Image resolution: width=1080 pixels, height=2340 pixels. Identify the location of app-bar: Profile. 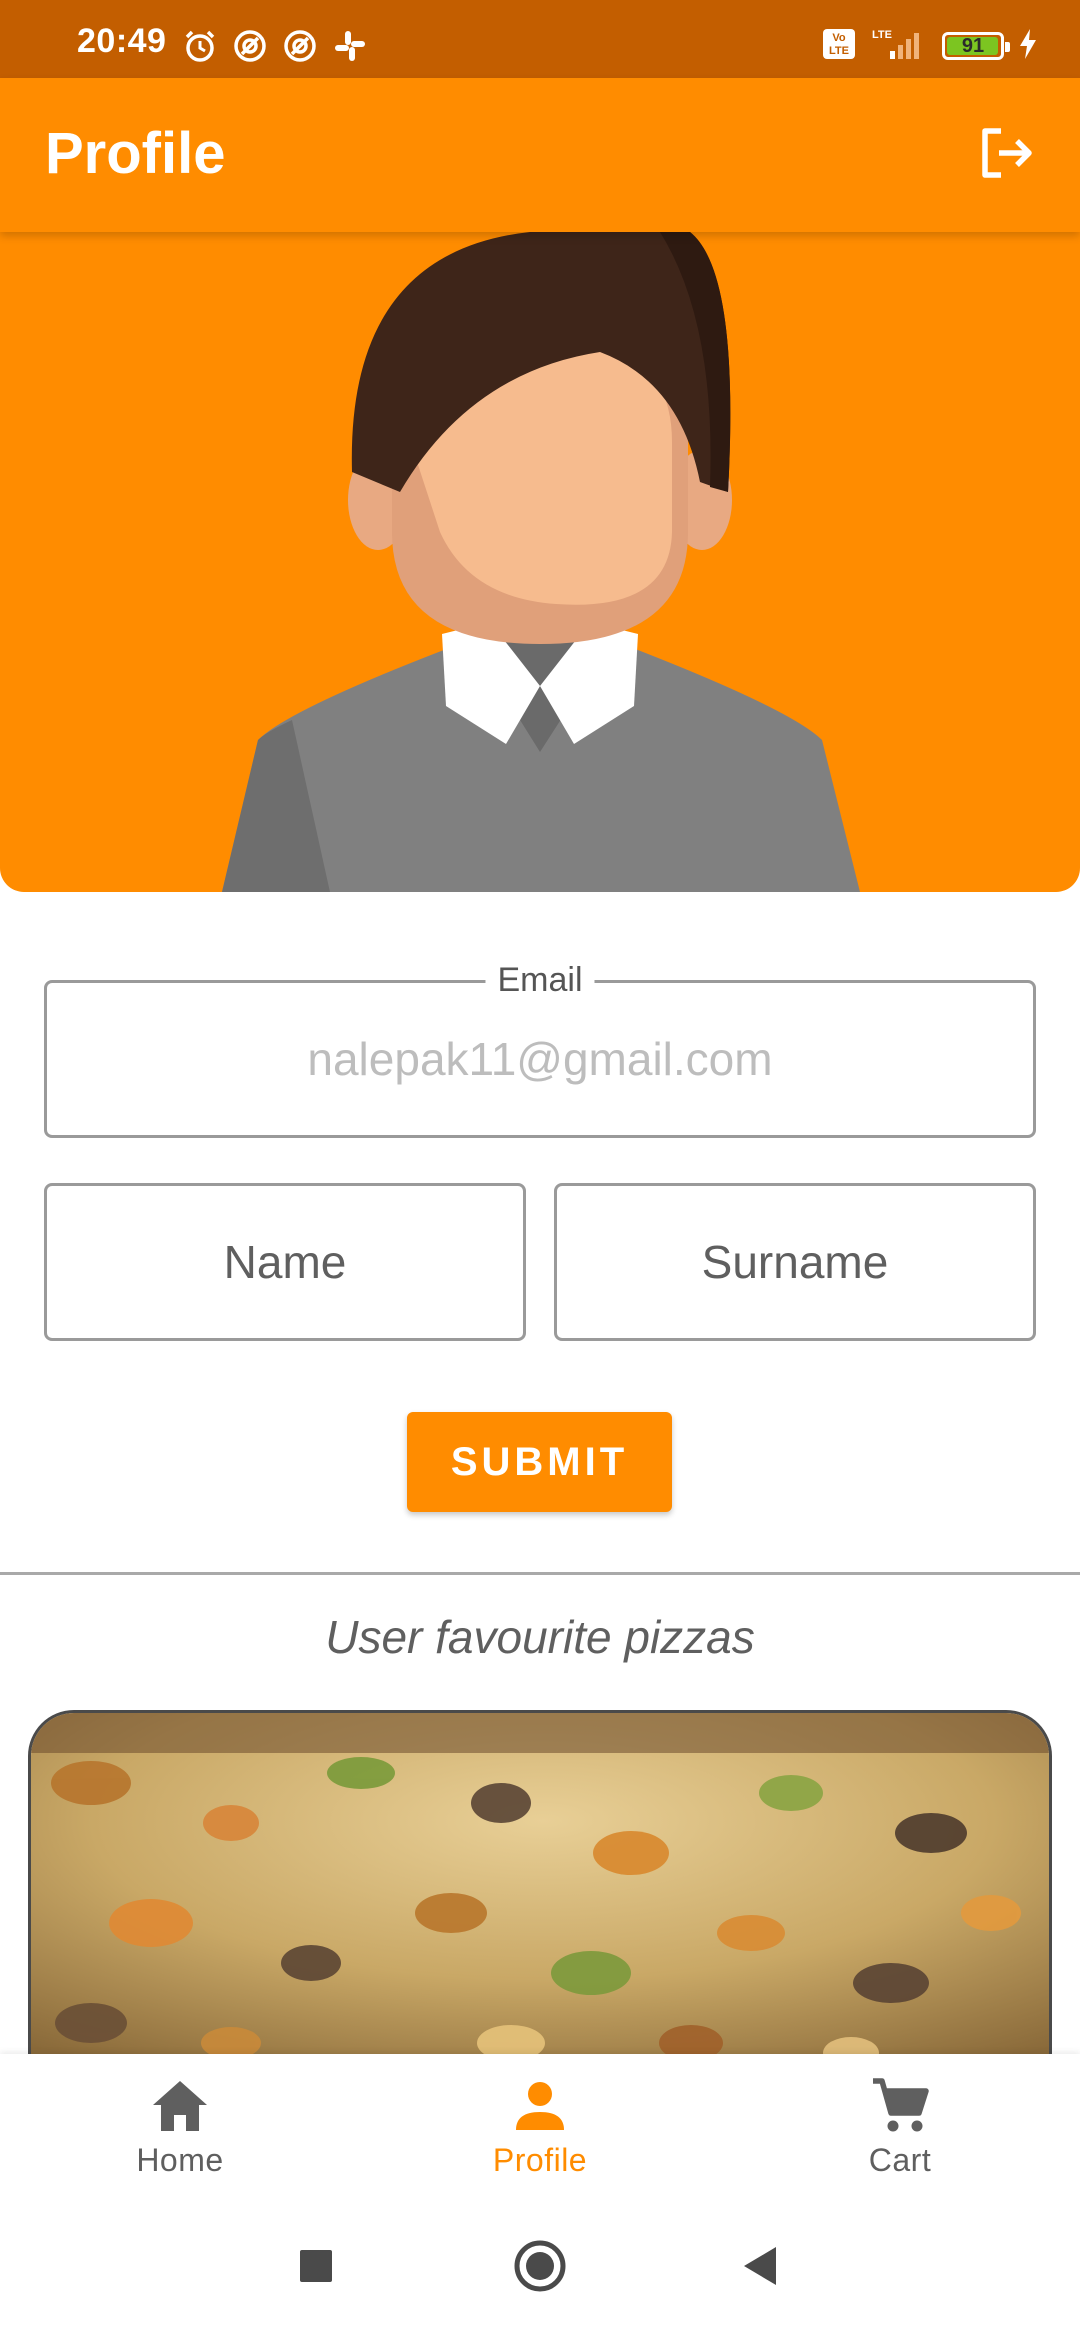
(540, 155).